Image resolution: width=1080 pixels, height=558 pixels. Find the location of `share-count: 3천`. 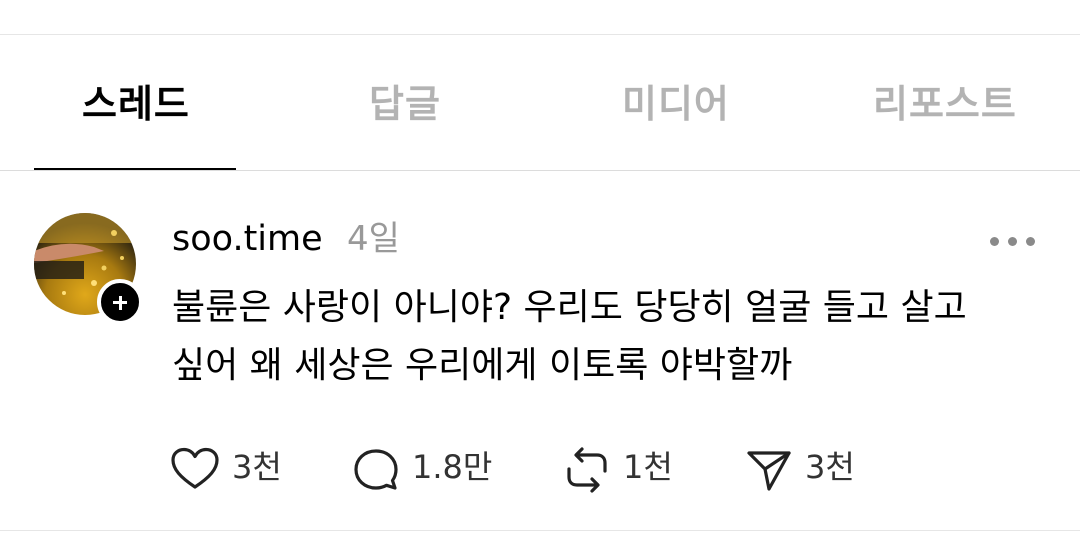

share-count: 3천 is located at coordinates (830, 467).